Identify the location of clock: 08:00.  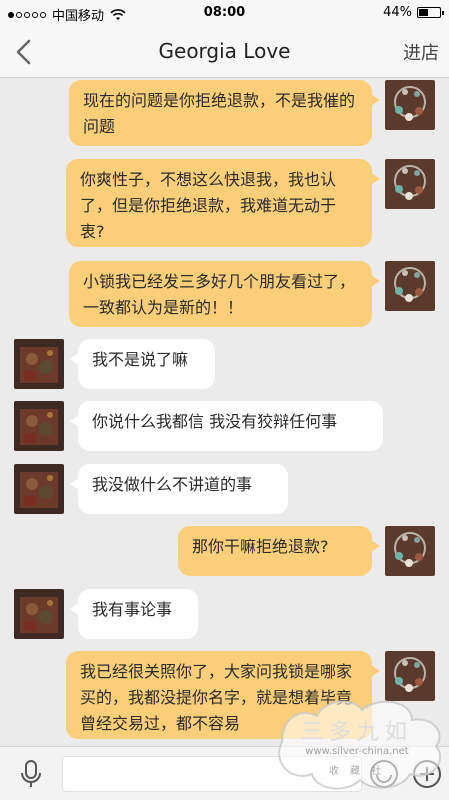
(224, 12).